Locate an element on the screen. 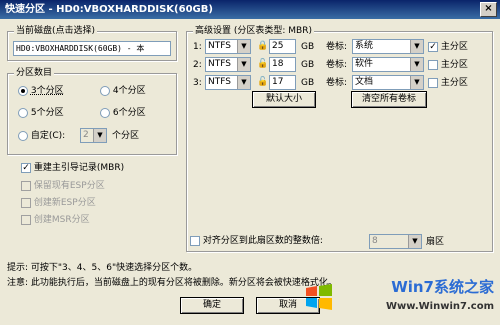 The height and width of the screenshot is (325, 500). align-sectors-checkbox: 对齐分区到此扇区数的整数倍: is located at coordinates (256, 241).